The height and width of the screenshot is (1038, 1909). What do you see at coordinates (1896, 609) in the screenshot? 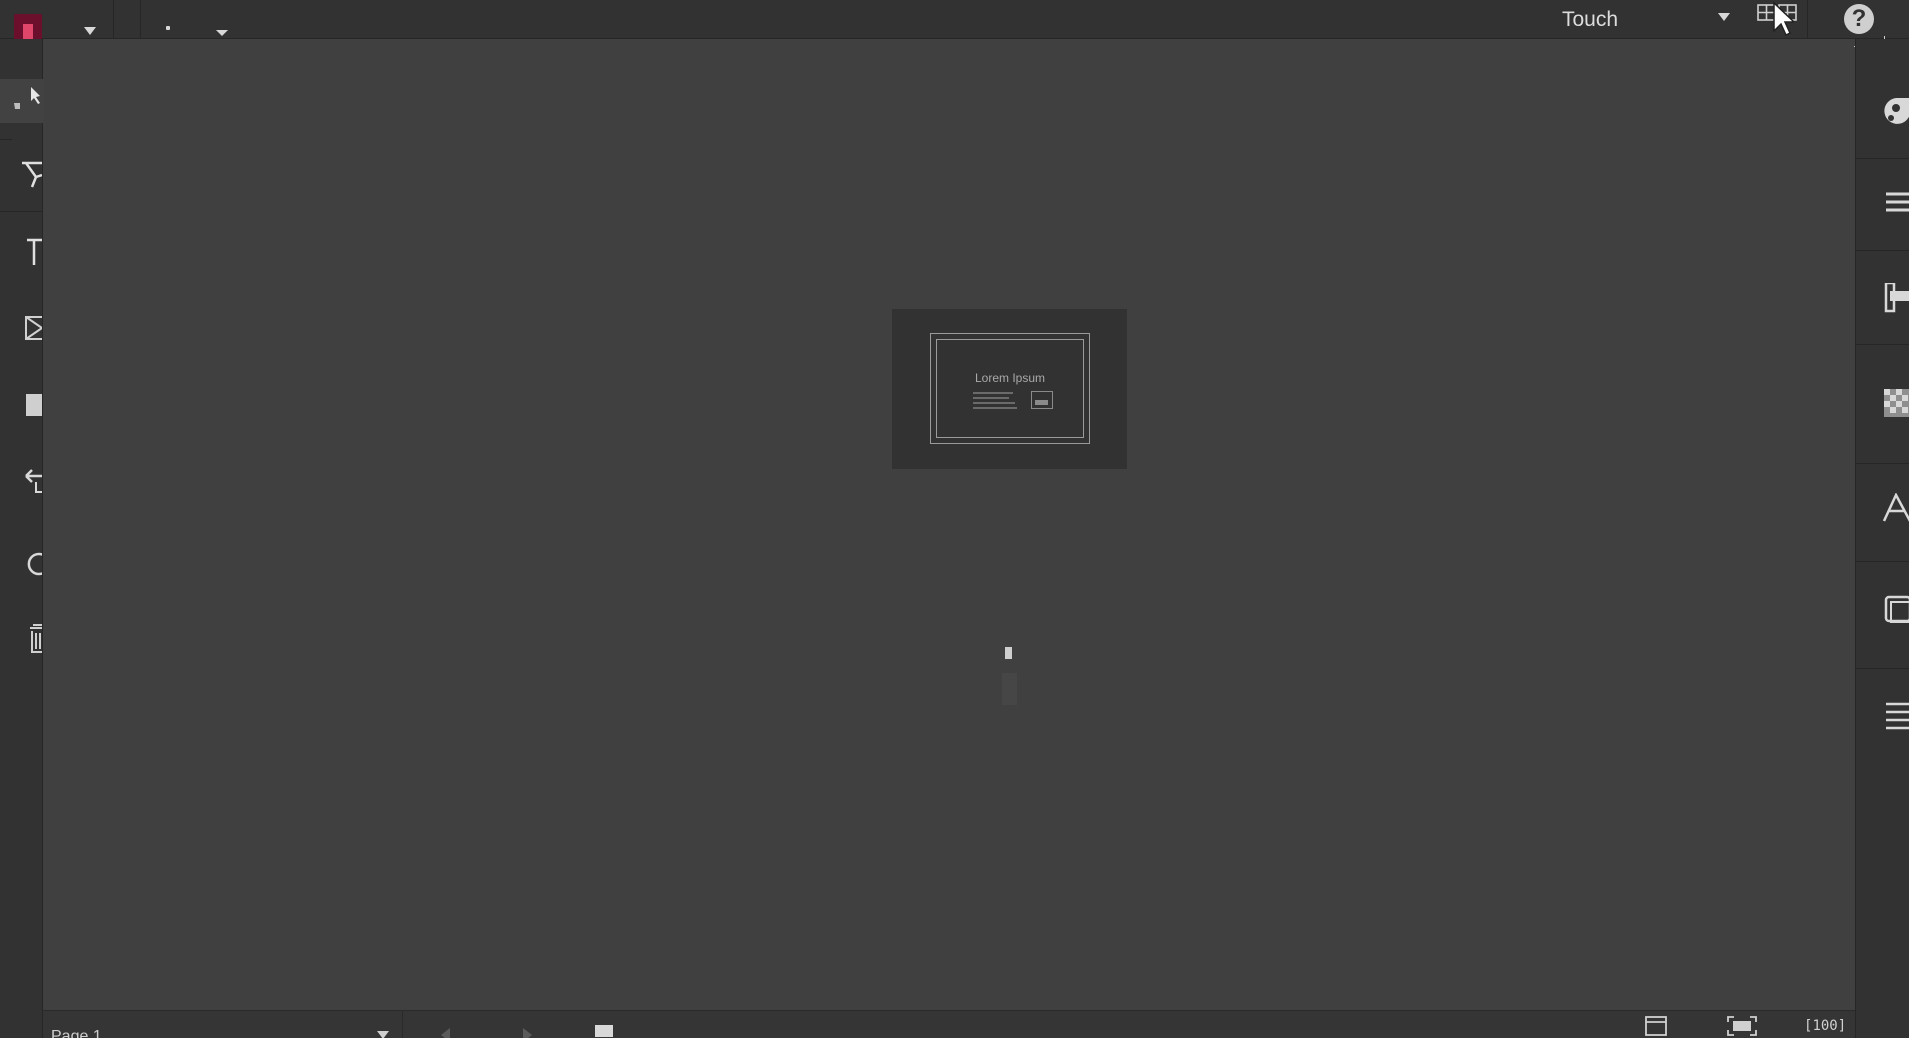
I see `pages-icon` at bounding box center [1896, 609].